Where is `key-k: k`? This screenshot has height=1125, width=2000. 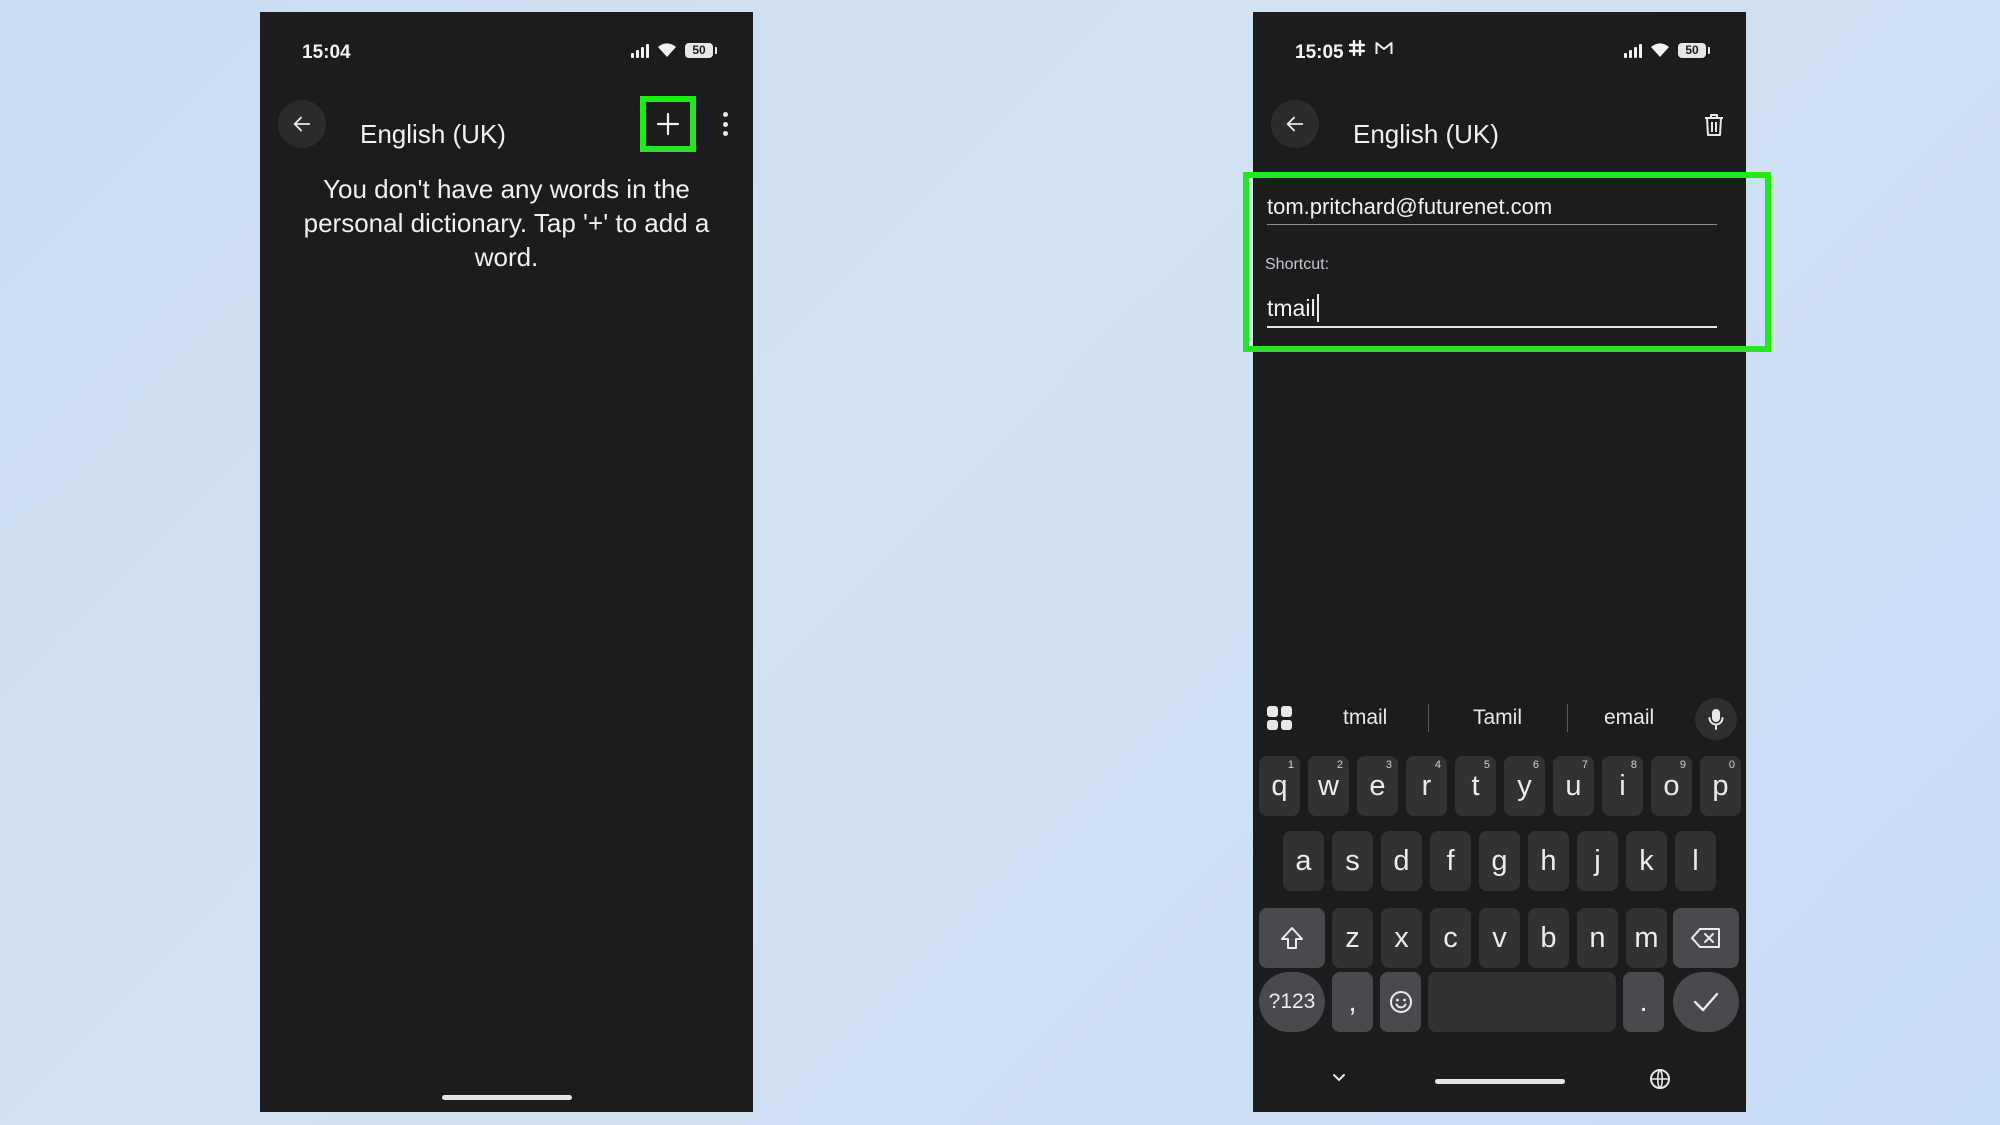
key-k: k is located at coordinates (1646, 861).